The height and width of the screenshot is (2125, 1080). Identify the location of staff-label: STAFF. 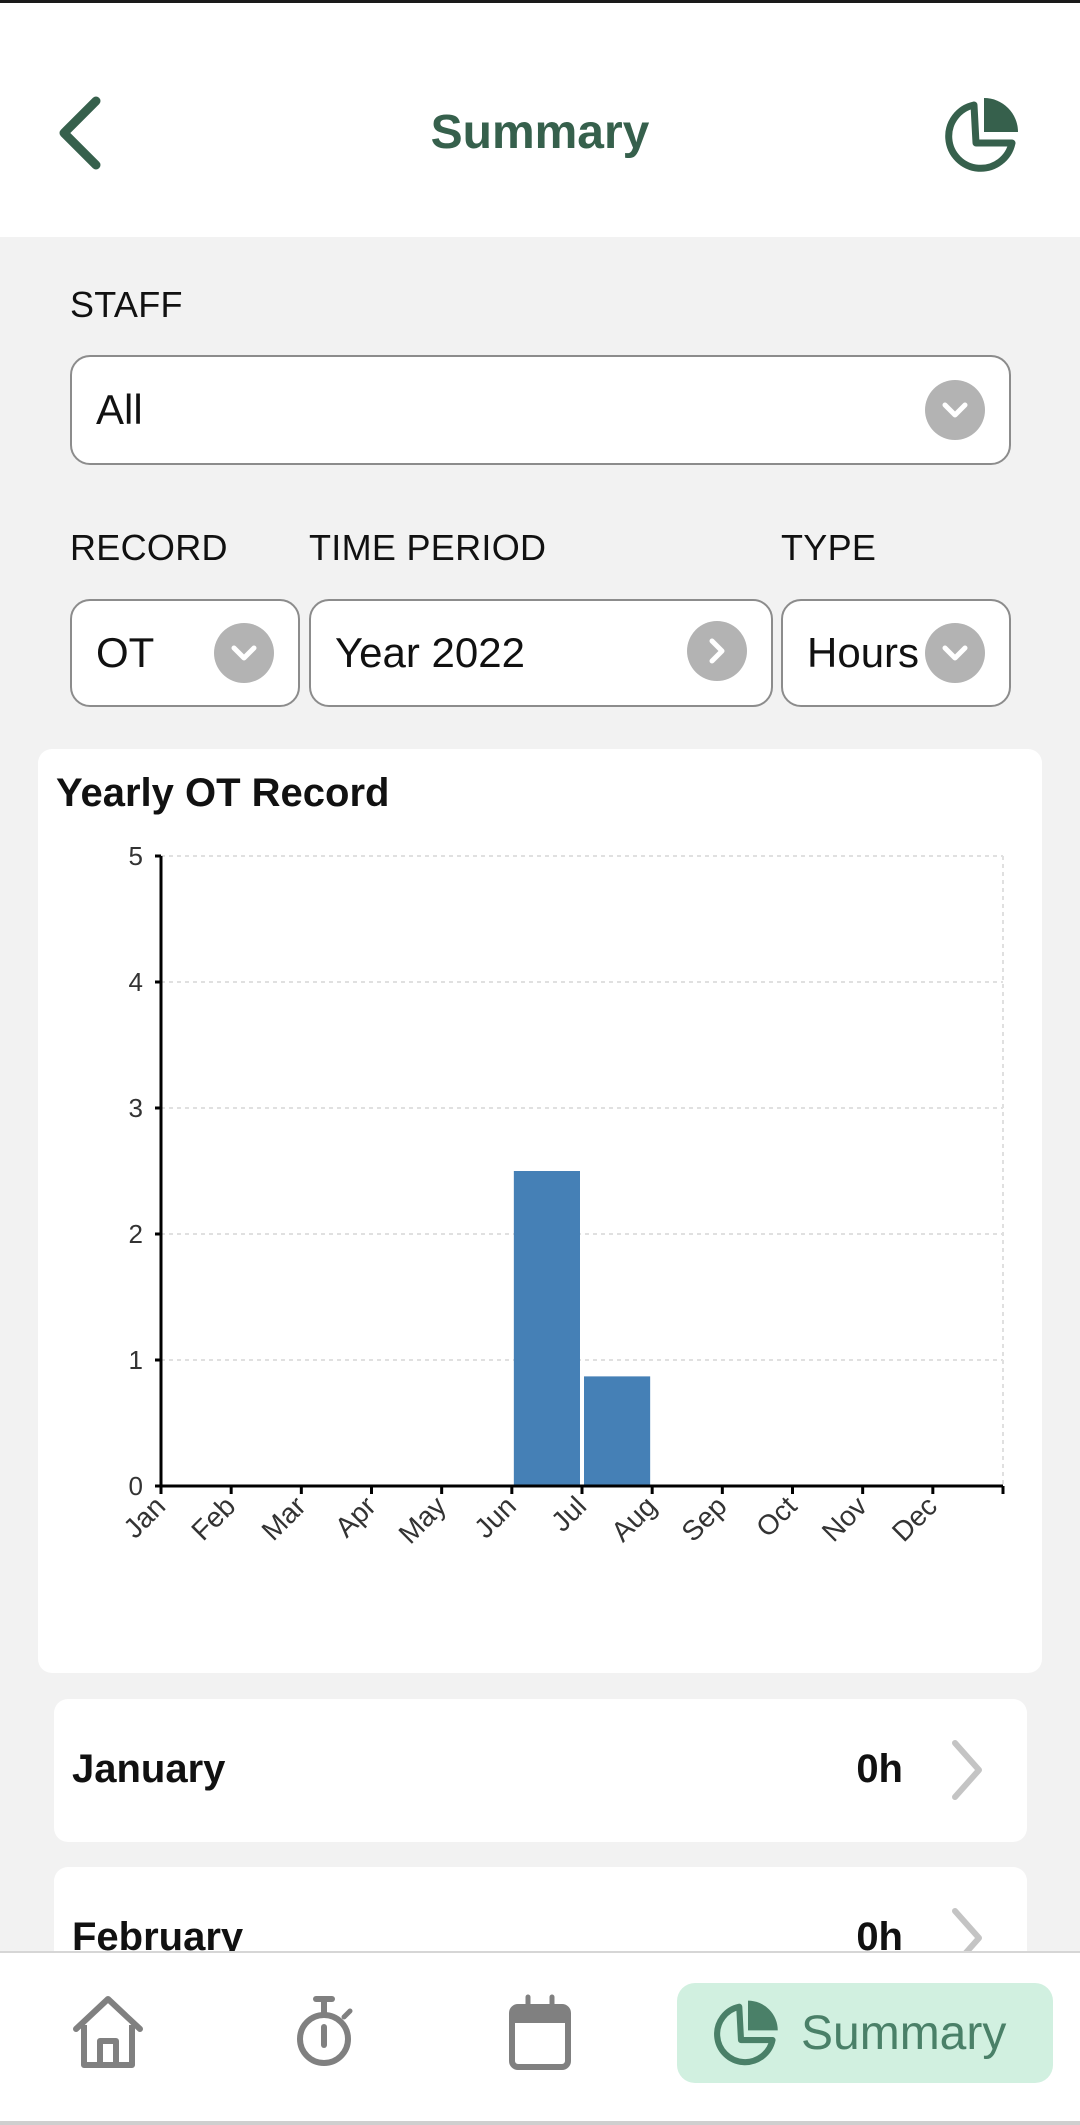
(126, 304).